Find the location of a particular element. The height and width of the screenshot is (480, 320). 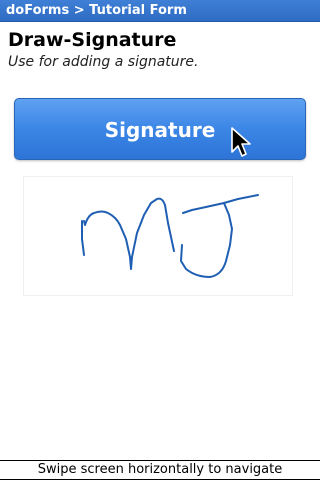

field-label: Draw-Signature is located at coordinates (92, 40).